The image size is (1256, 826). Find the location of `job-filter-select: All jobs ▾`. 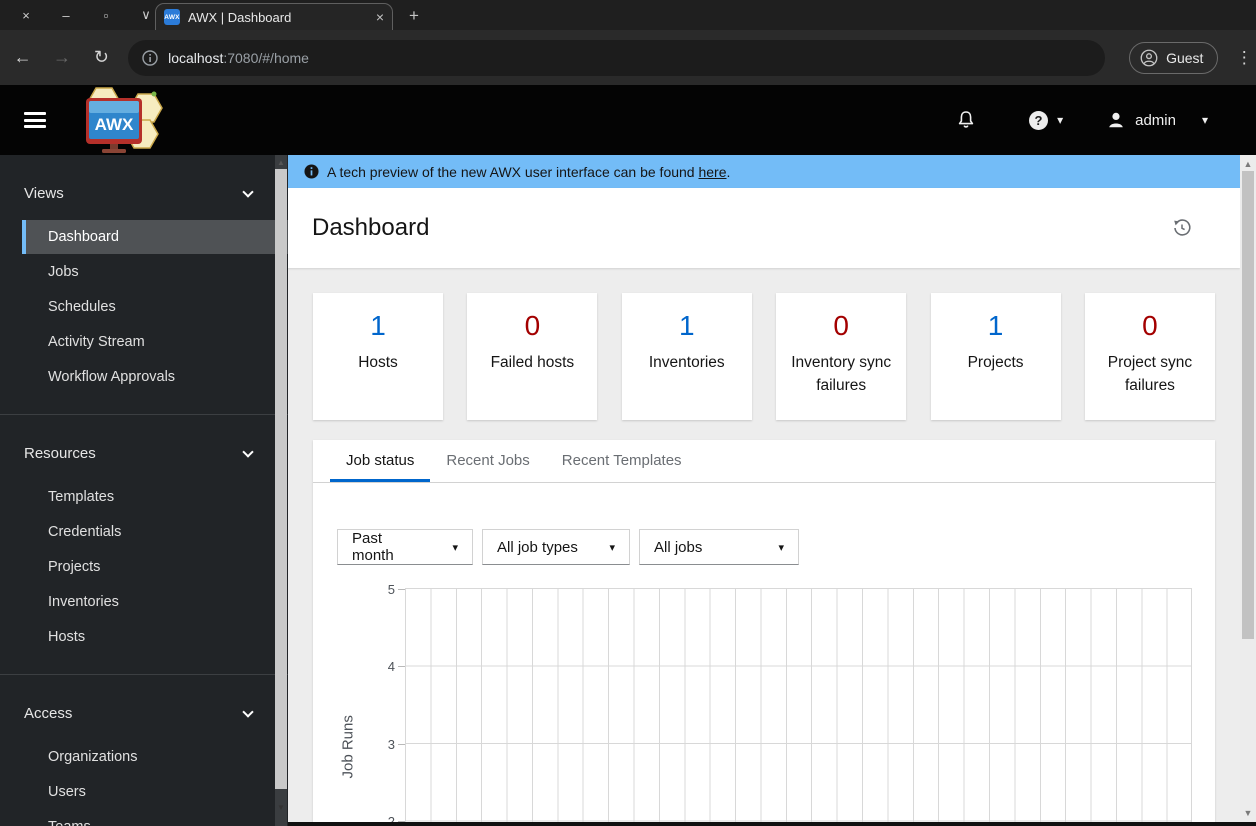

job-filter-select: All jobs ▾ is located at coordinates (719, 547).